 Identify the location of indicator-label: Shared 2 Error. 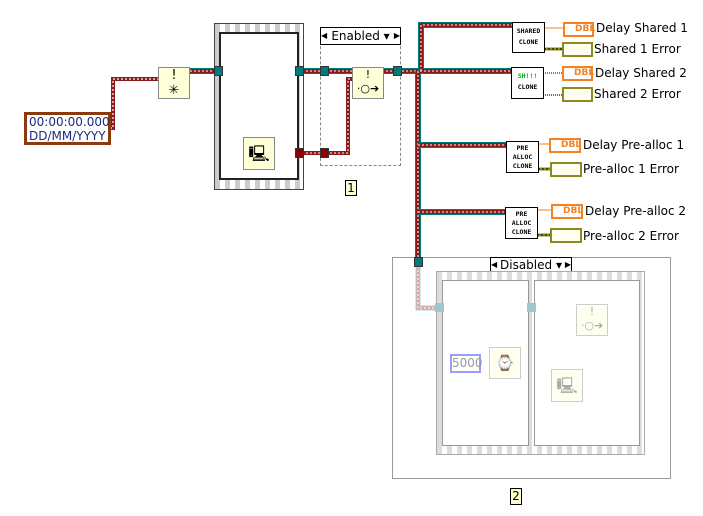
(637, 94).